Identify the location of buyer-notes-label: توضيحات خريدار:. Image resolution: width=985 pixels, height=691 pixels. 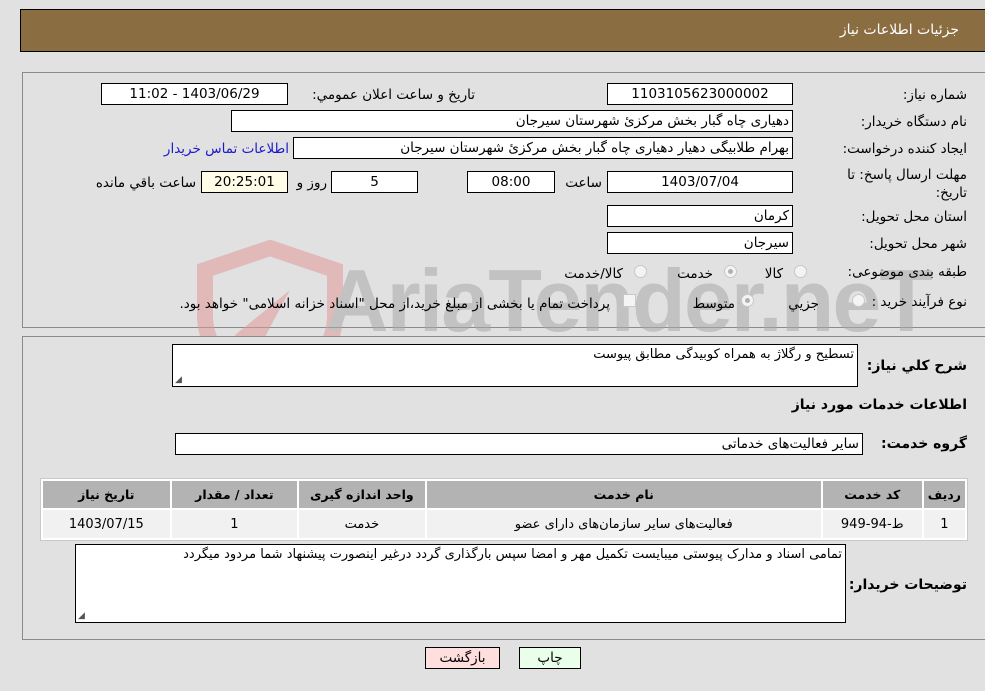
(907, 585).